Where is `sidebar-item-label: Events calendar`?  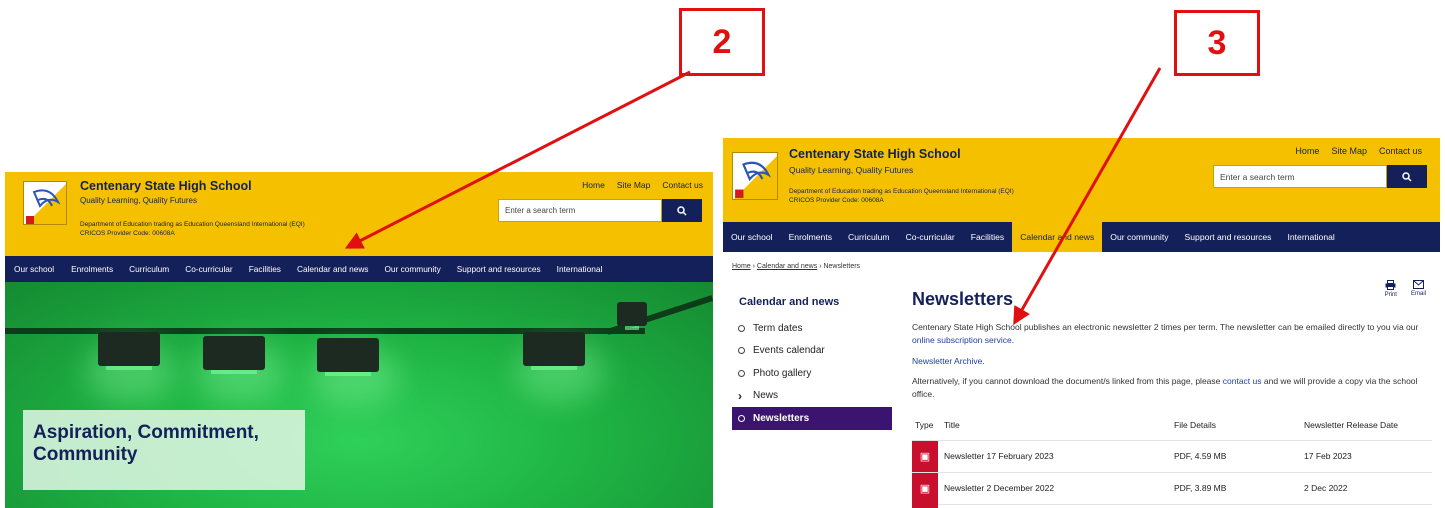 sidebar-item-label: Events calendar is located at coordinates (789, 351).